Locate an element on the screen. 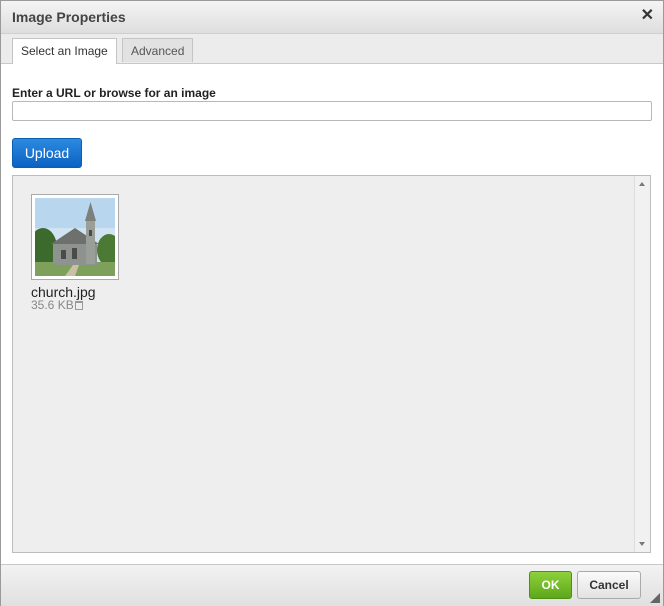  file-size-row: 35.6 KB is located at coordinates (77, 305).